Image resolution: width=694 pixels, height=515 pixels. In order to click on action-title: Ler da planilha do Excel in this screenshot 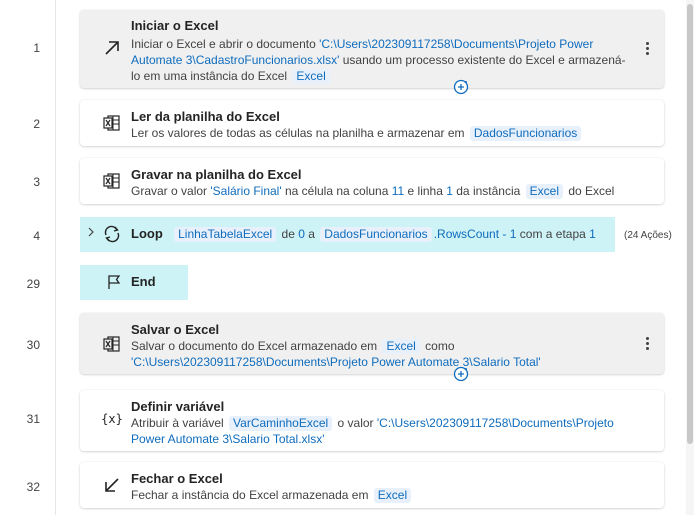, I will do `click(205, 116)`.